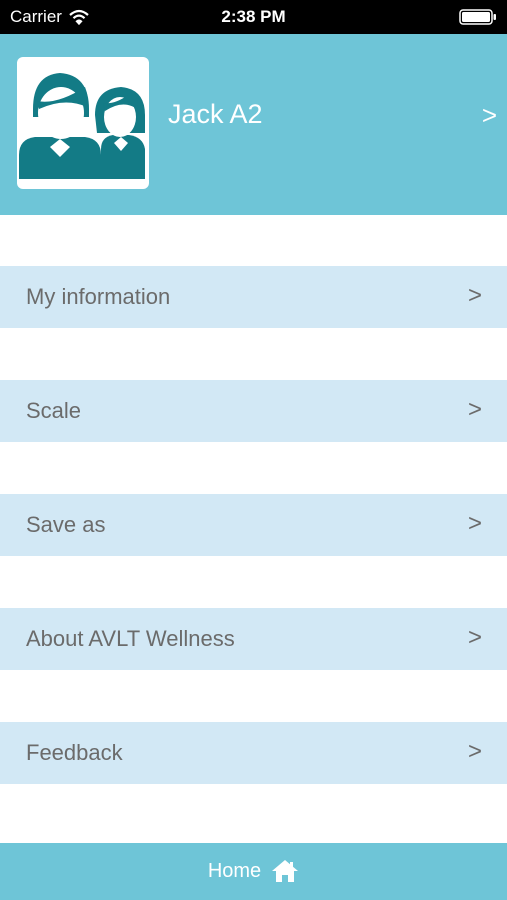 The width and height of the screenshot is (507, 900). I want to click on status-bar: Carrier 2:38 PM, so click(253, 17).